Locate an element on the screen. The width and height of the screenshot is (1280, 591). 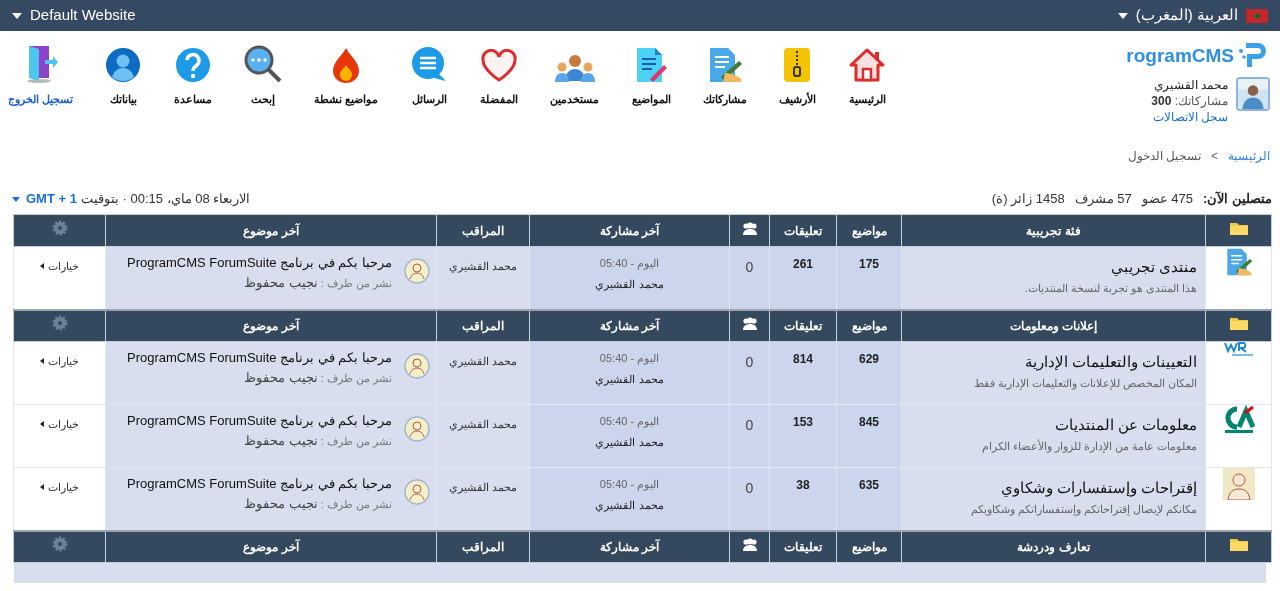
nav-link: تسجيل الخروج is located at coordinates (41, 75).